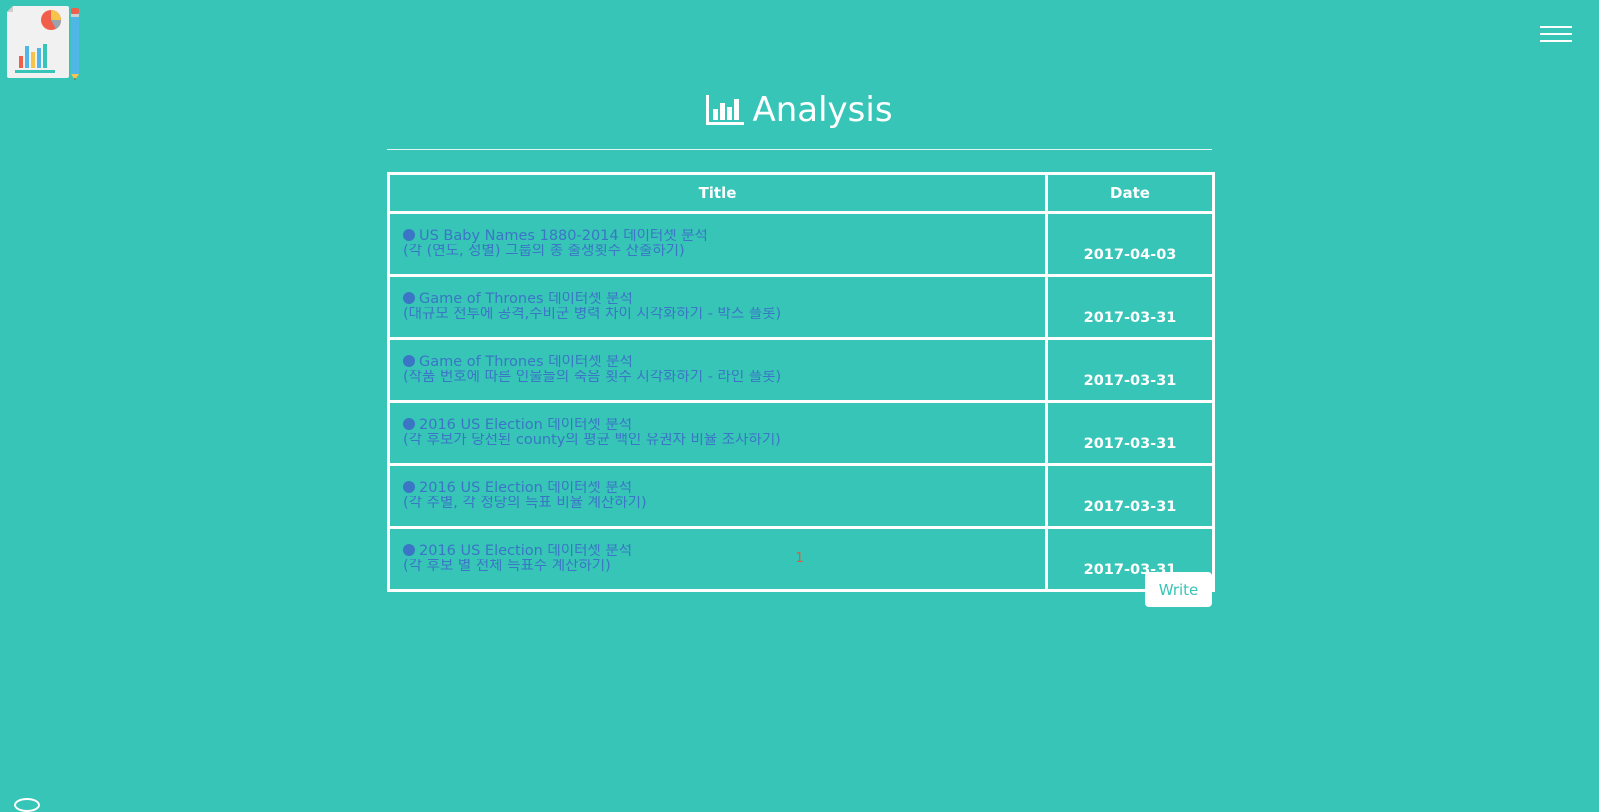 The height and width of the screenshot is (812, 1599). Describe the element at coordinates (799, 149) in the screenshot. I see `title-divider` at that location.